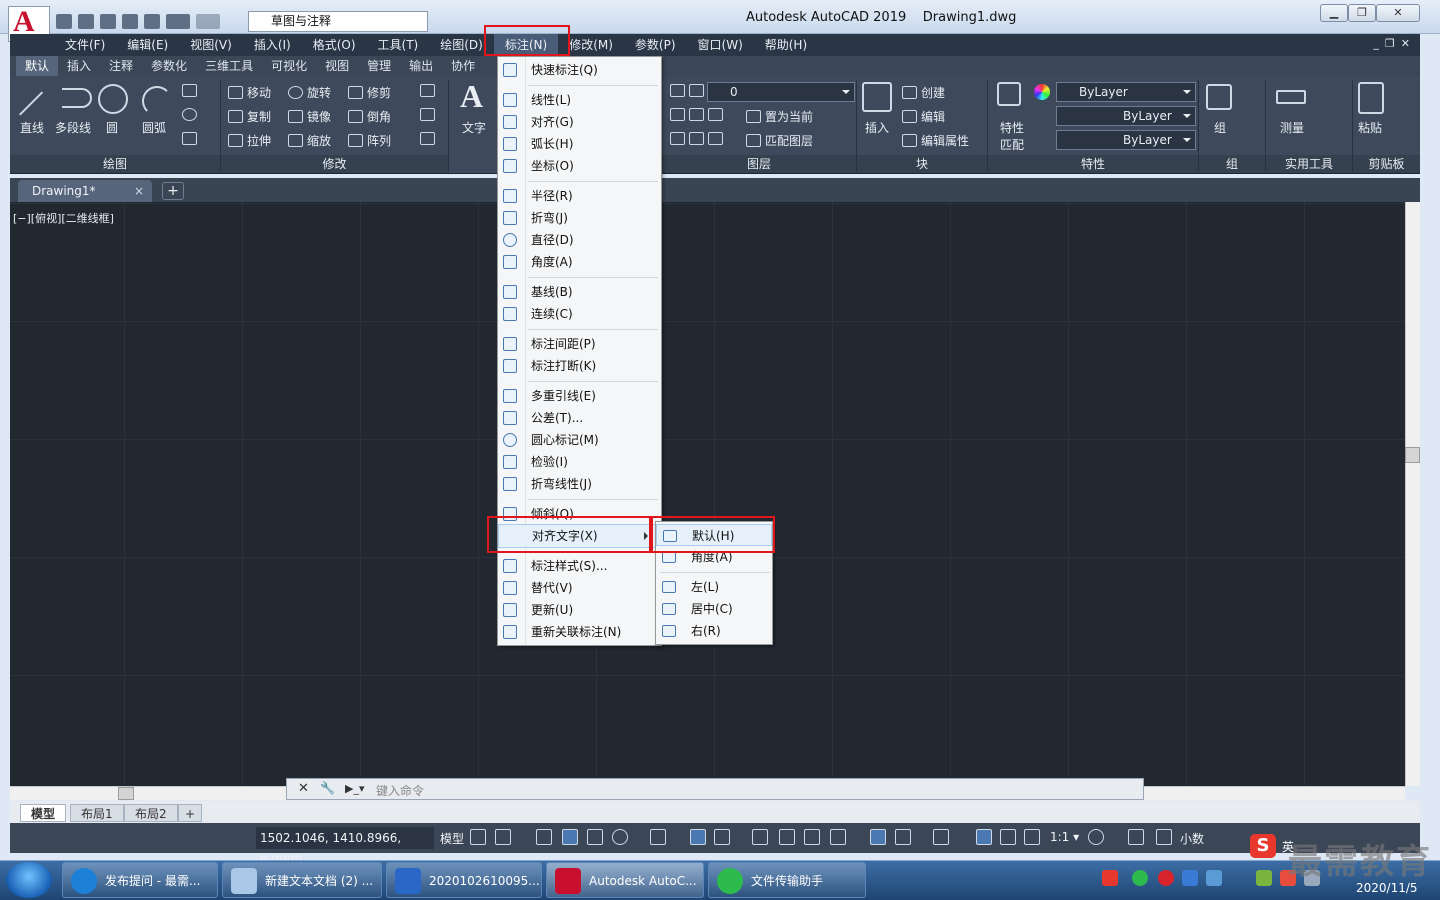 The width and height of the screenshot is (1440, 900). What do you see at coordinates (337, 66) in the screenshot?
I see `tab-view: 视图` at bounding box center [337, 66].